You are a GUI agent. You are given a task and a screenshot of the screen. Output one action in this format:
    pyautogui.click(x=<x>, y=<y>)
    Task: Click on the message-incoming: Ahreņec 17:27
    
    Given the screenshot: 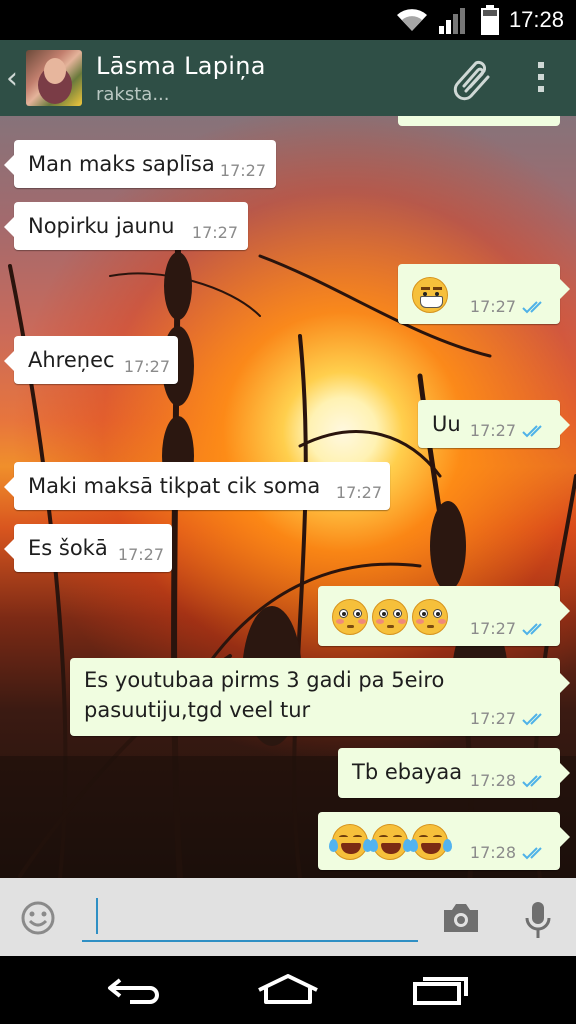 What is the action you would take?
    pyautogui.click(x=91, y=360)
    